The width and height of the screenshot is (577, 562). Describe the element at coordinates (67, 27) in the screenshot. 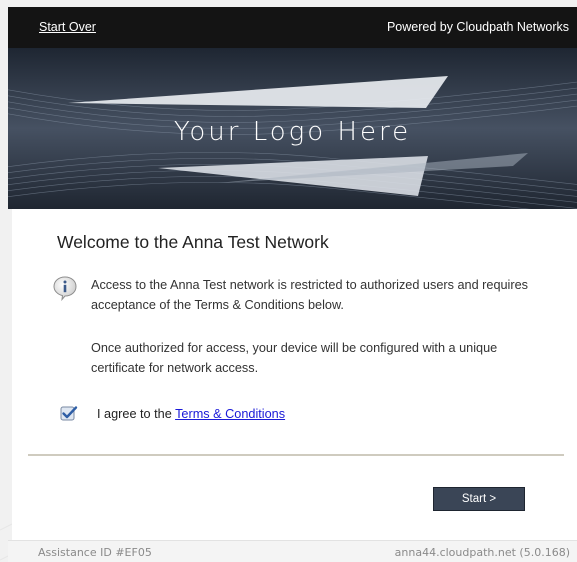

I see `start-over-link: Start Over` at that location.